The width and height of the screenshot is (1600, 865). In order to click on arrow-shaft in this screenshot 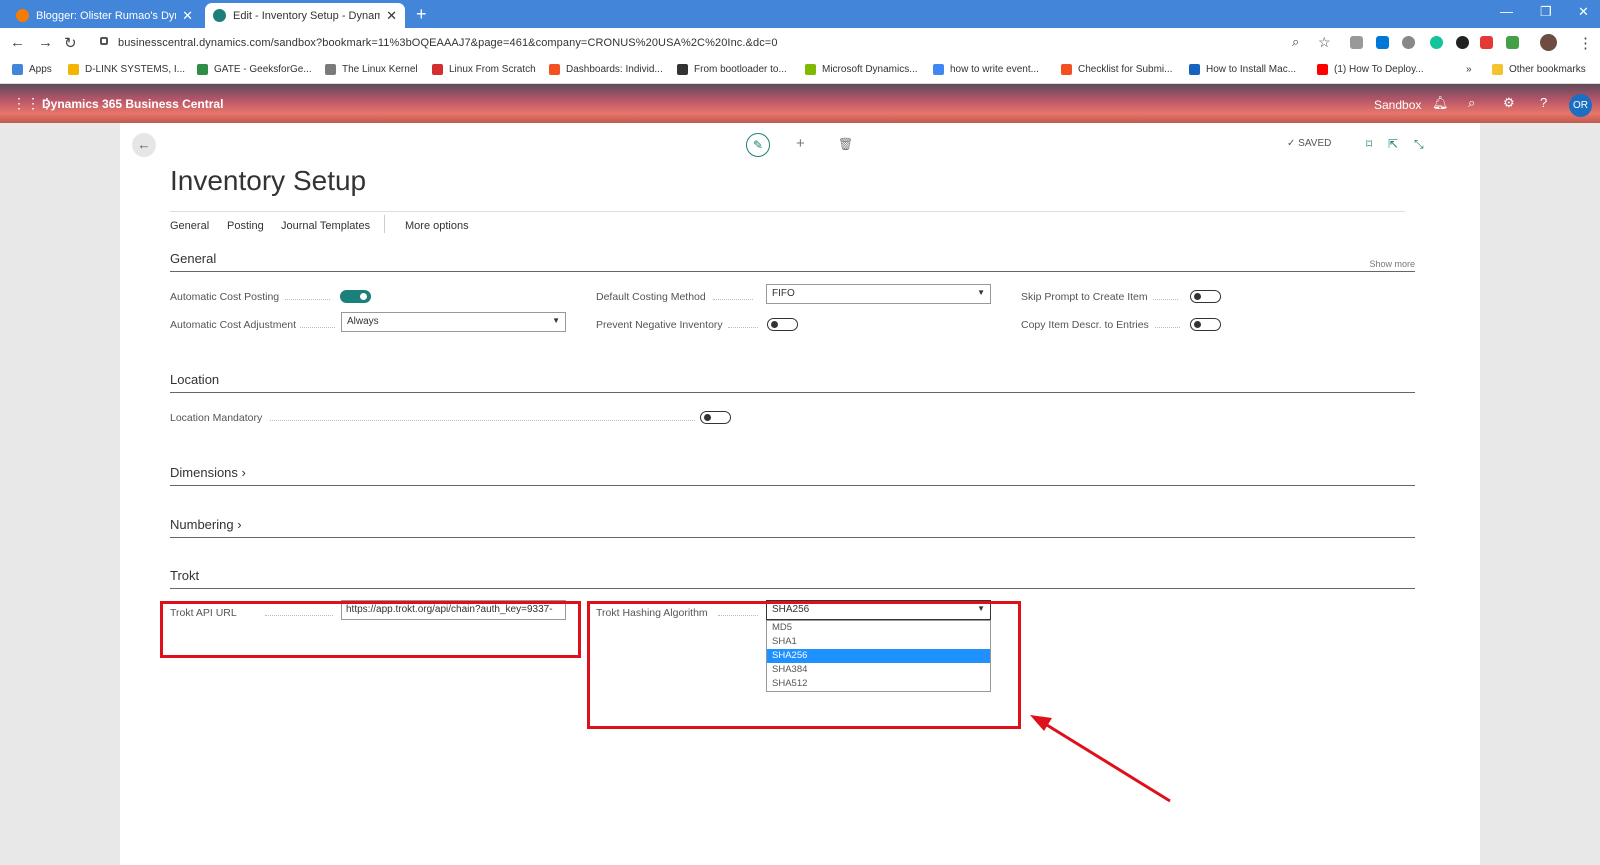, I will do `click(1106, 761)`.